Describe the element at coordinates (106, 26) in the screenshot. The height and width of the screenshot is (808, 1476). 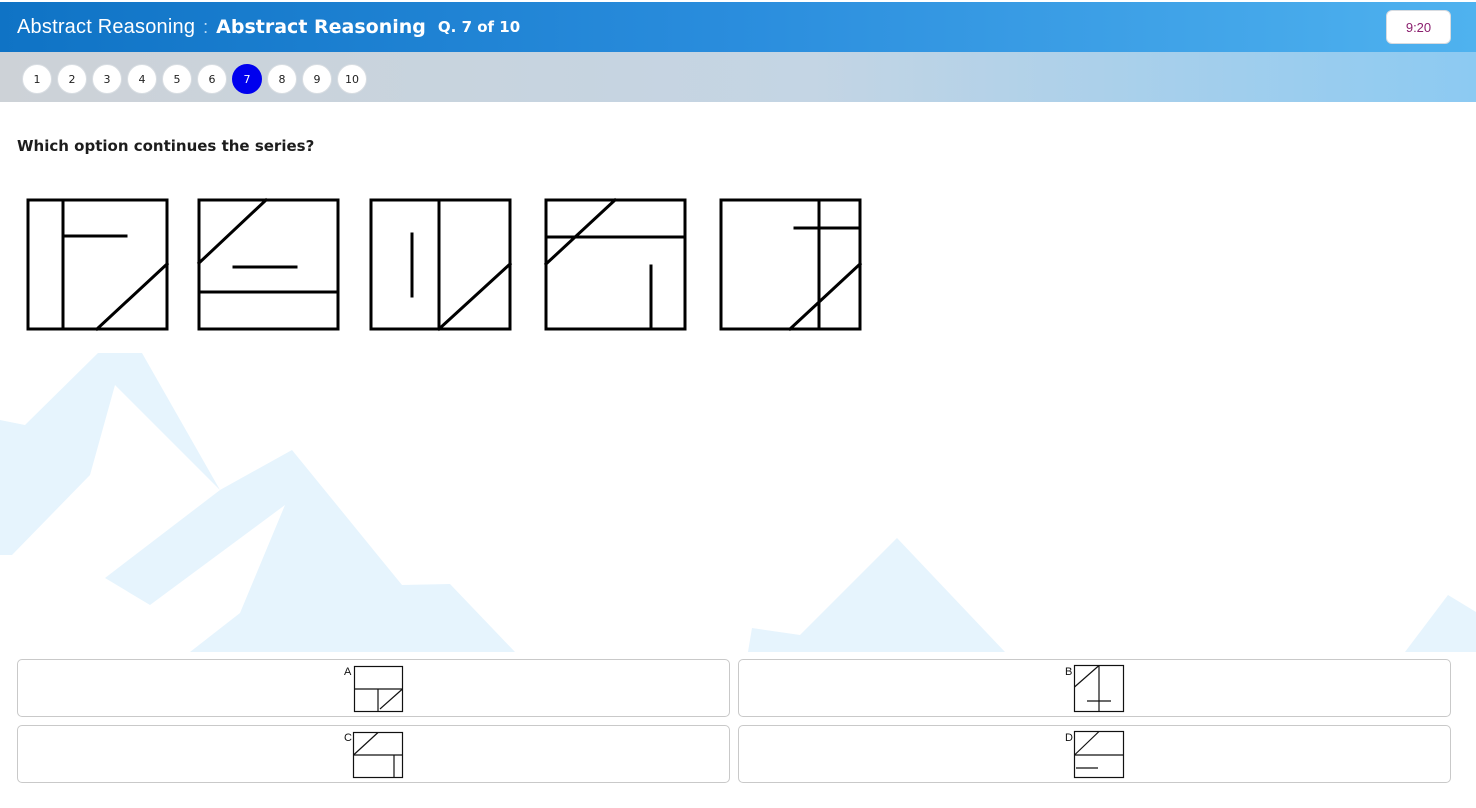
I see `subject-label: Abstract Reasoning` at that location.